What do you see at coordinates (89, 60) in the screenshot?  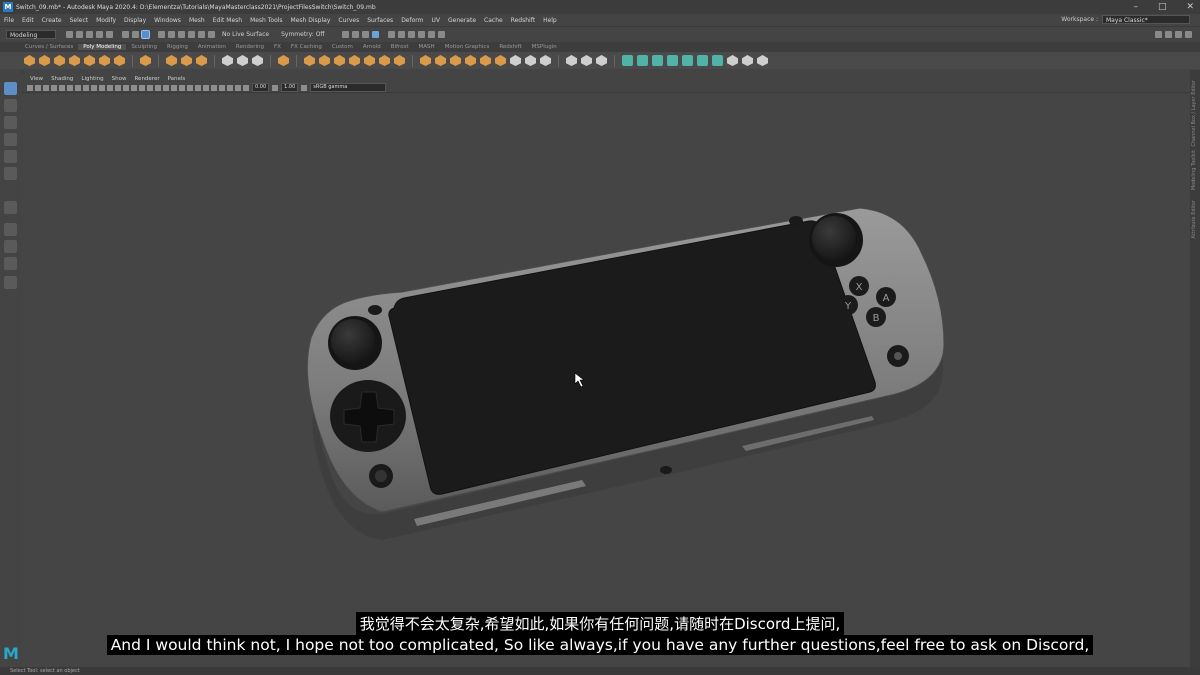 I see `poly-torus-icon` at bounding box center [89, 60].